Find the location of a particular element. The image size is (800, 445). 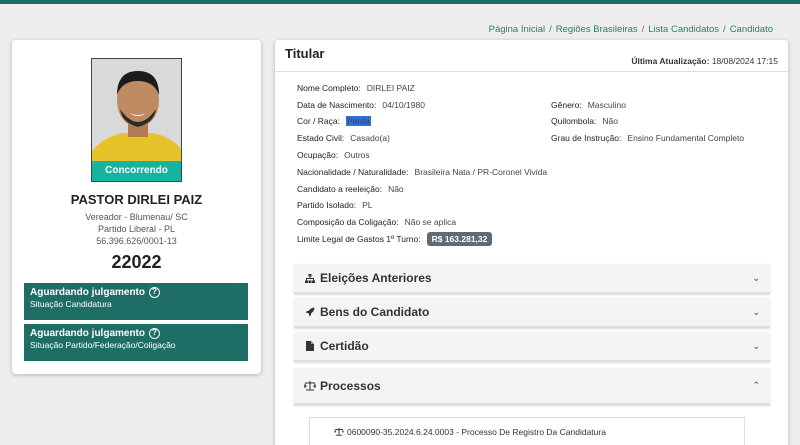

field-value: Outros is located at coordinates (357, 155).